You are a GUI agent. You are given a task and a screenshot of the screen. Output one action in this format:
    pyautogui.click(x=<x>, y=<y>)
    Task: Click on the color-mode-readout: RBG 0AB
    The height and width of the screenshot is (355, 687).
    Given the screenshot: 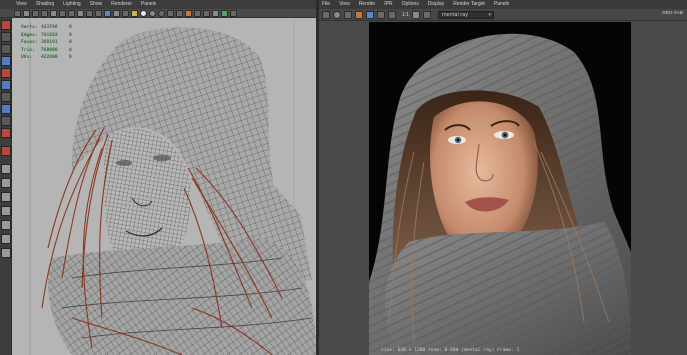 What is the action you would take?
    pyautogui.click(x=672, y=13)
    